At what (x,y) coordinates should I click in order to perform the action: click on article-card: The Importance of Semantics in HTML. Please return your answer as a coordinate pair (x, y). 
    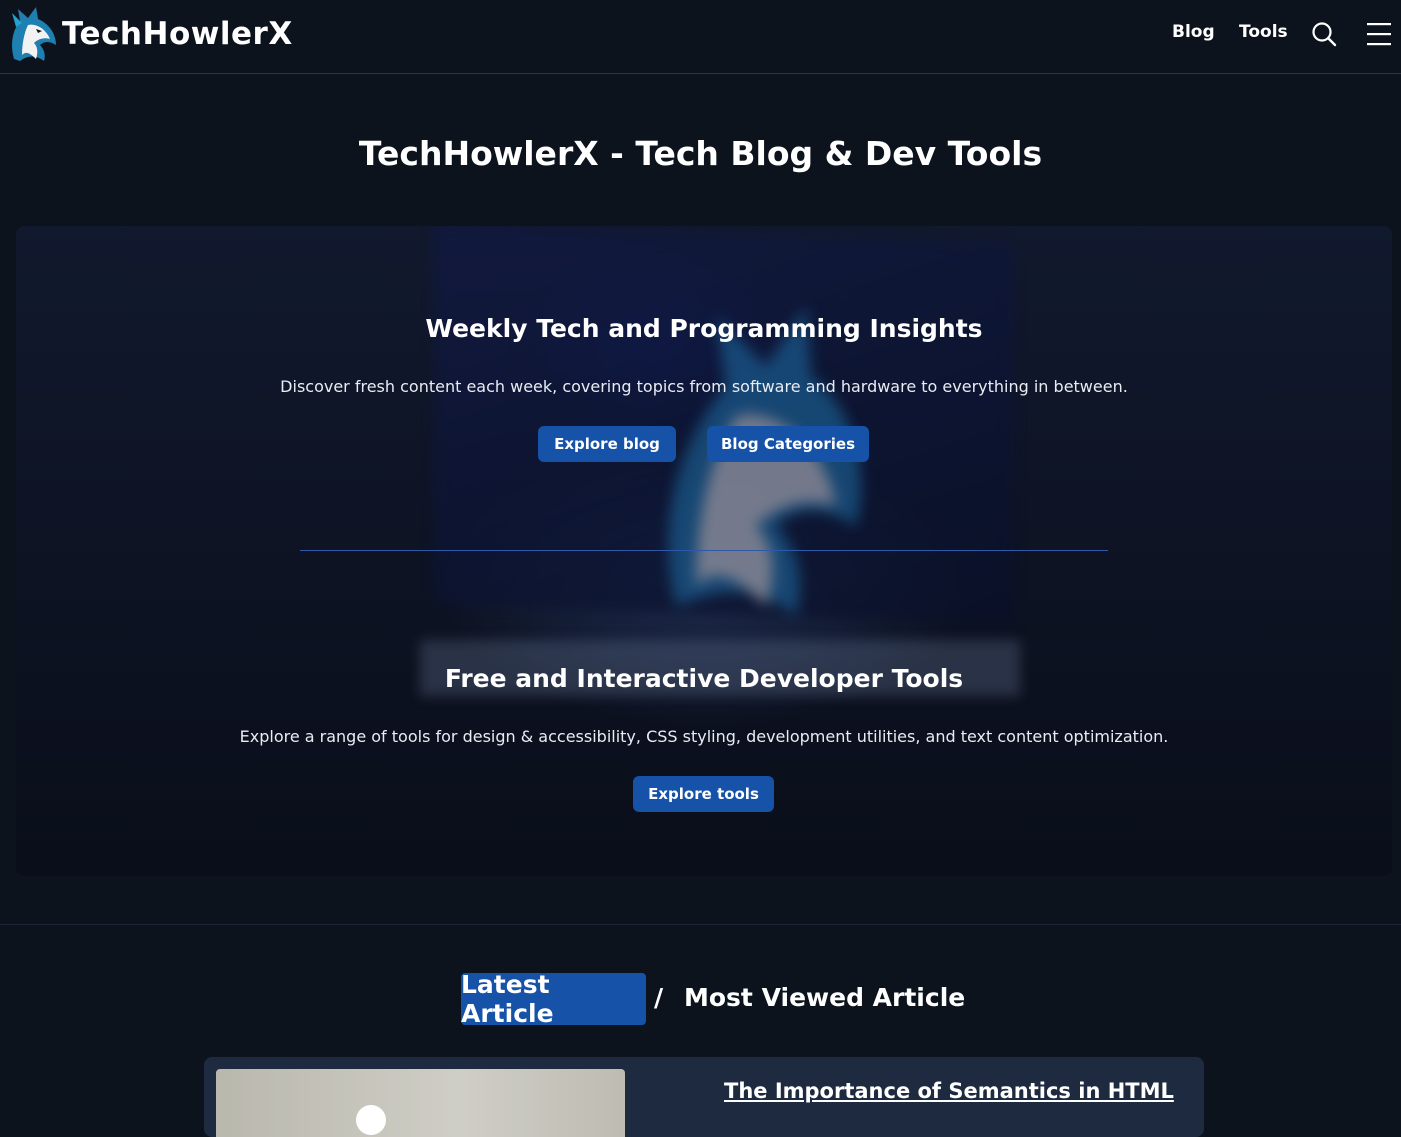
    Looking at the image, I should click on (704, 1097).